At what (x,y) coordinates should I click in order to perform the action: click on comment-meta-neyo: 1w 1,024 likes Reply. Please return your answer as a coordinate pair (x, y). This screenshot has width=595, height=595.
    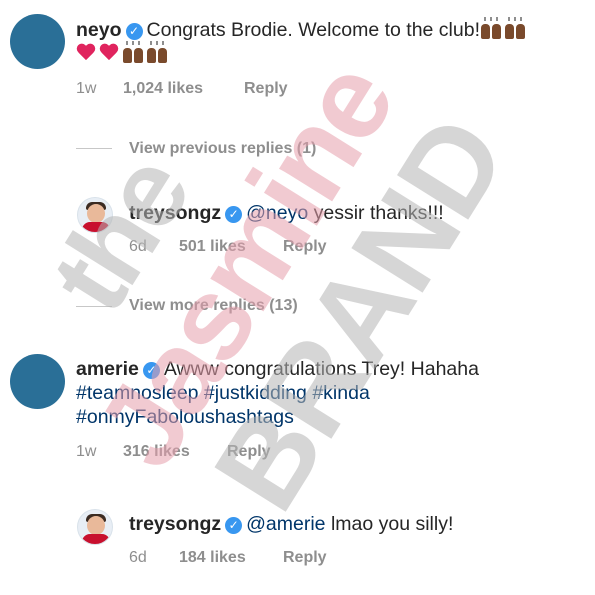
    Looking at the image, I should click on (182, 89).